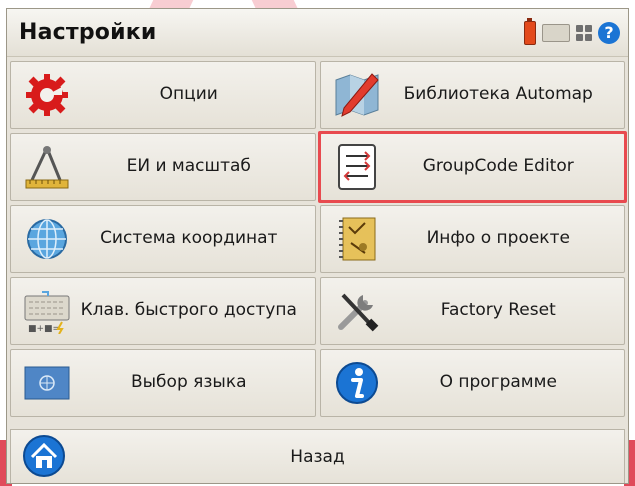  I want to click on status-icons: ?, so click(572, 31).